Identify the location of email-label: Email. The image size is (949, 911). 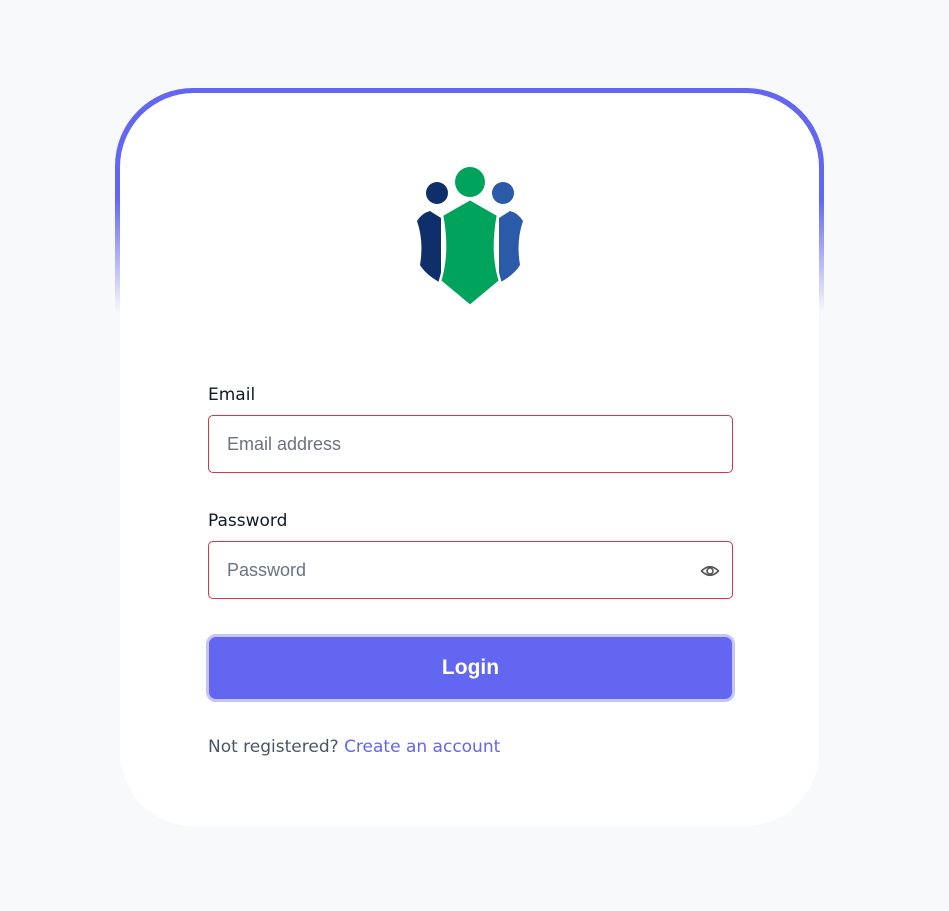
(232, 395).